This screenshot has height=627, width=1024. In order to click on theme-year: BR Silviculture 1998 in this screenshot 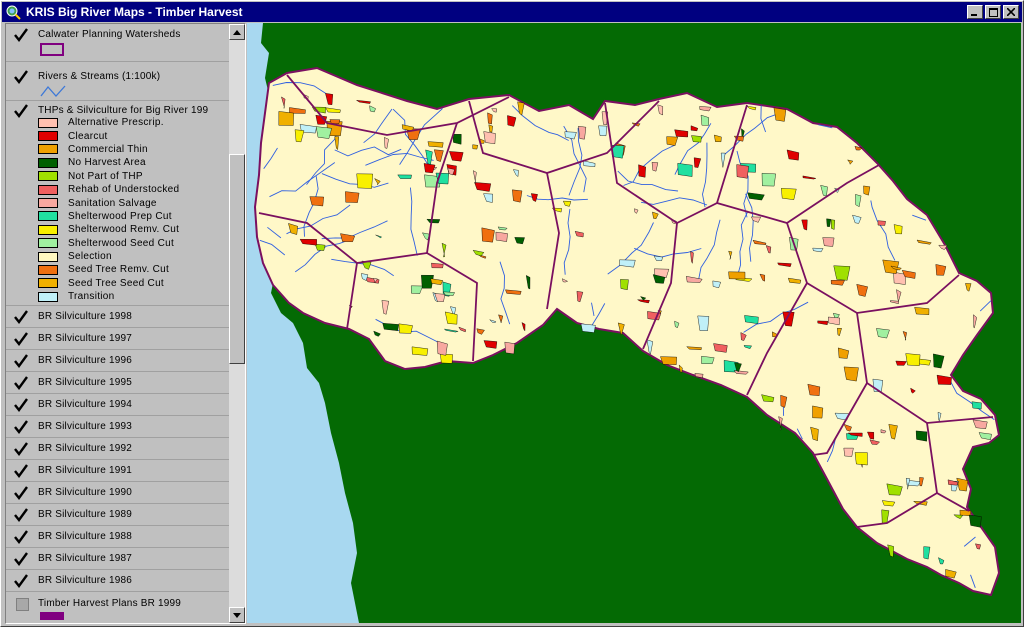, I will do `click(117, 317)`.